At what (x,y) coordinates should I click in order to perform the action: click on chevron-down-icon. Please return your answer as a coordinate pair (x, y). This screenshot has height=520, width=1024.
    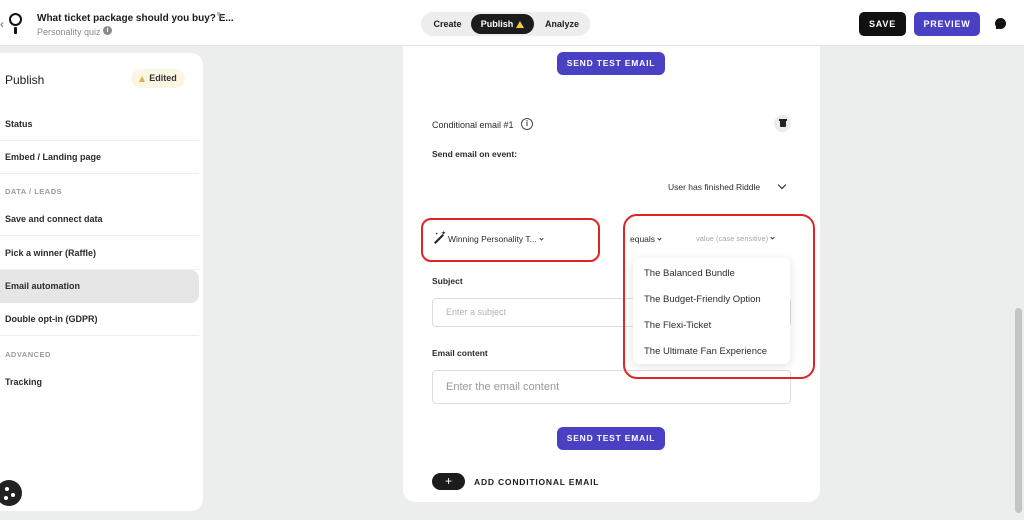
    Looking at the image, I should click on (782, 185).